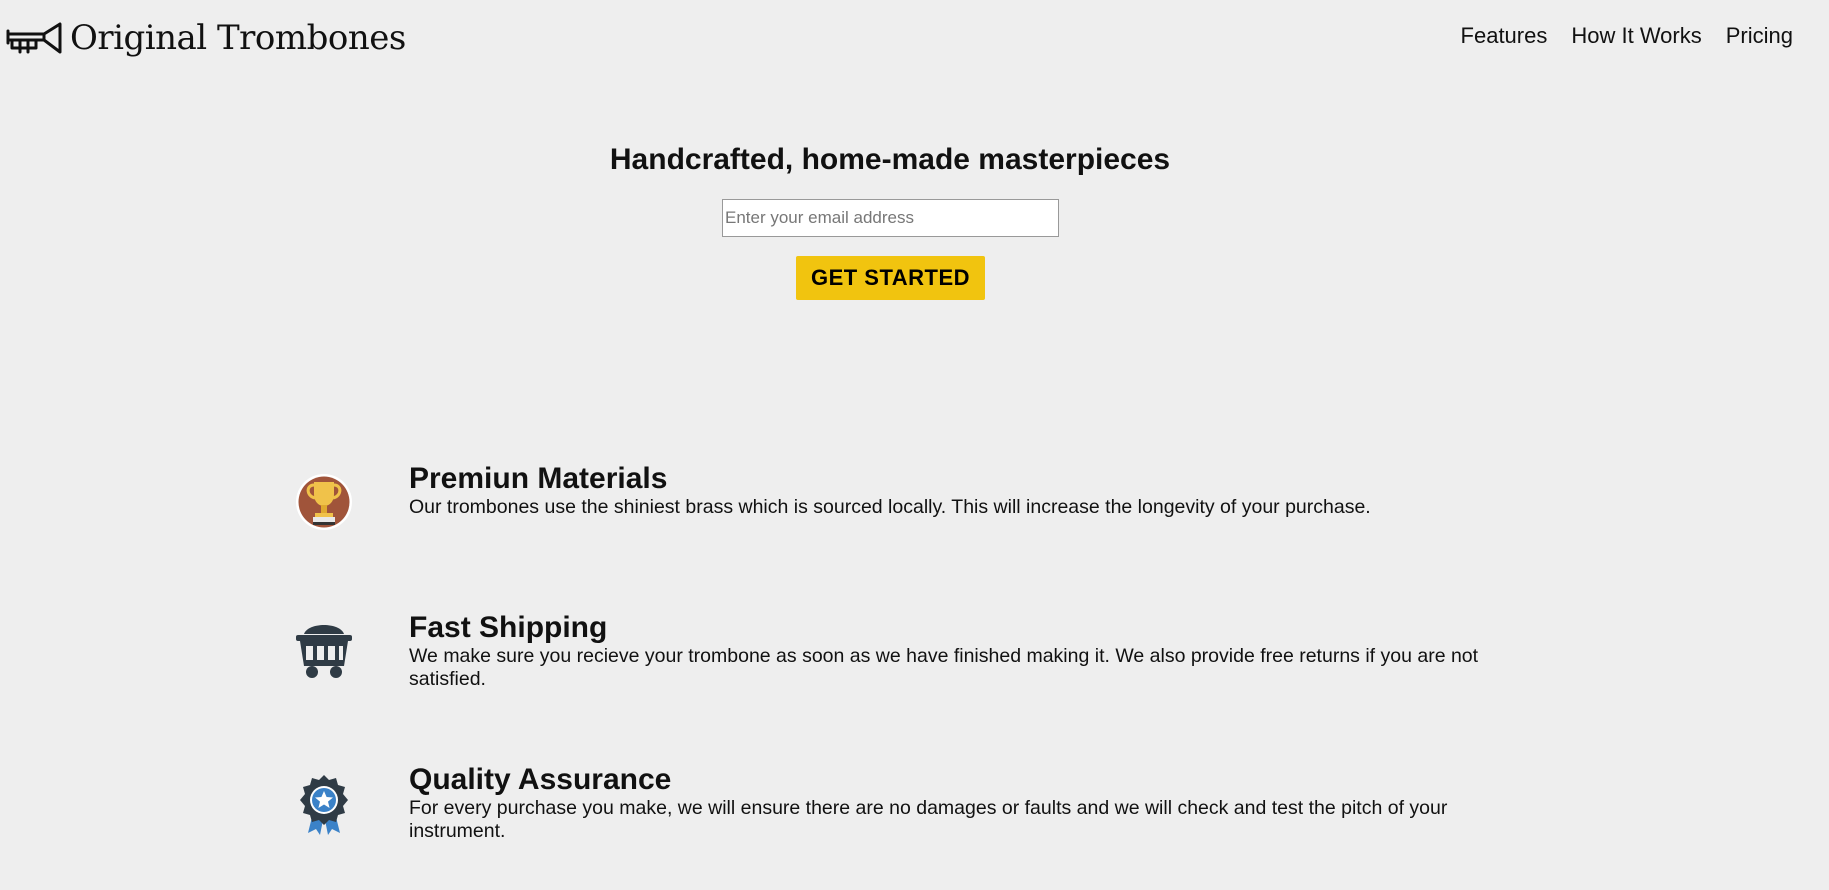 This screenshot has width=1829, height=890. What do you see at coordinates (538, 478) in the screenshot?
I see `feature-title: Premiun Materials` at bounding box center [538, 478].